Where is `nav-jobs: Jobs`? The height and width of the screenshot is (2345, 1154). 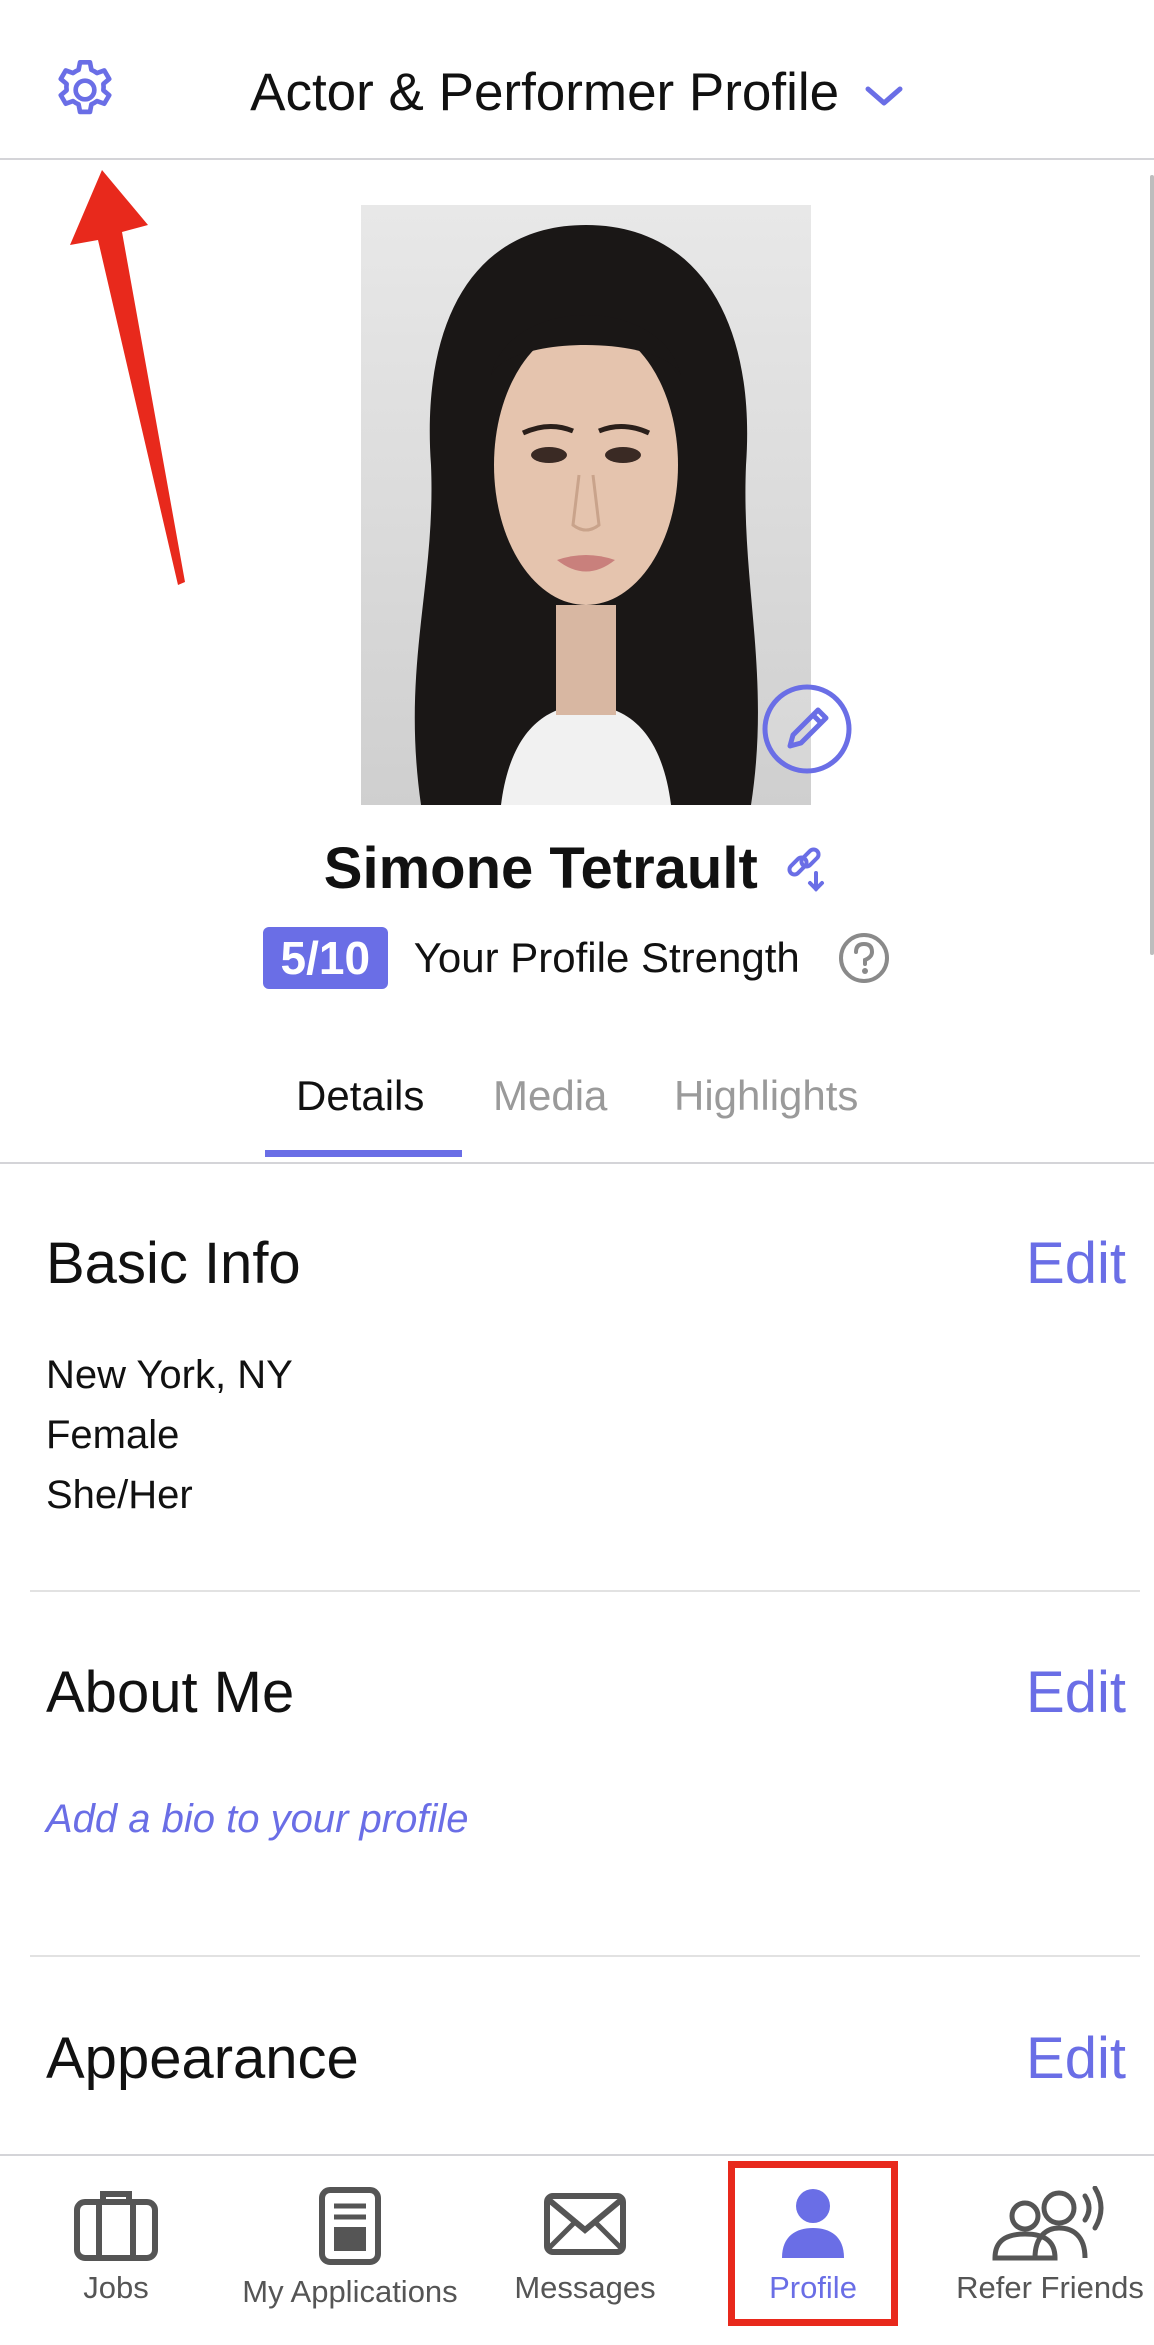 nav-jobs: Jobs is located at coordinates (116, 2231).